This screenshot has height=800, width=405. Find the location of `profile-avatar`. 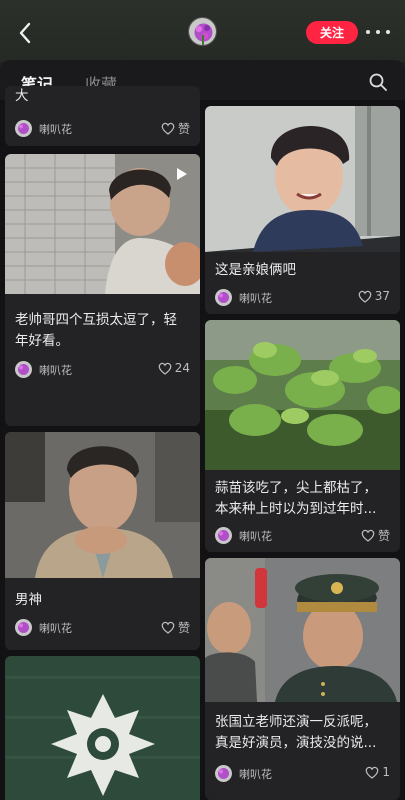

profile-avatar is located at coordinates (202, 31).